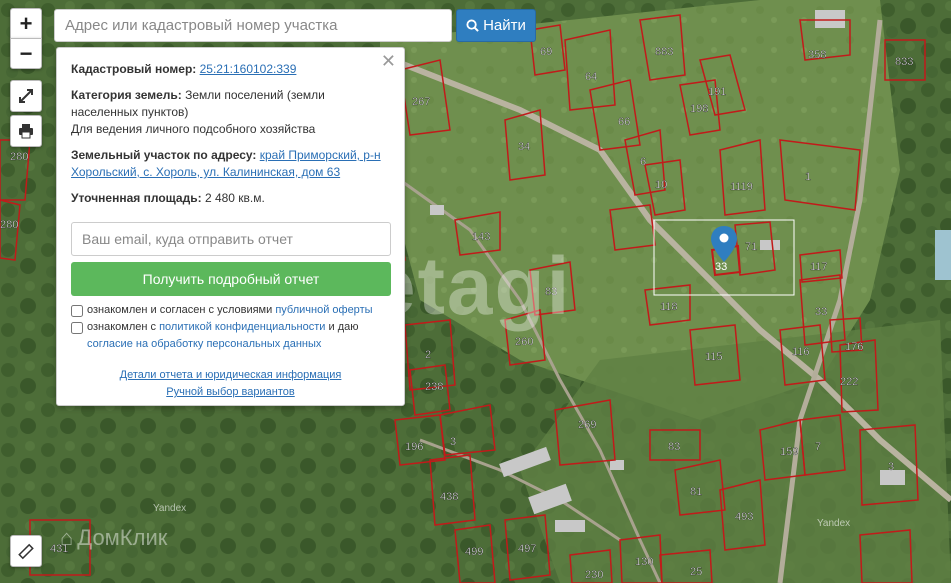  Describe the element at coordinates (854, 347) in the screenshot. I see `parcel-label: 176` at that location.